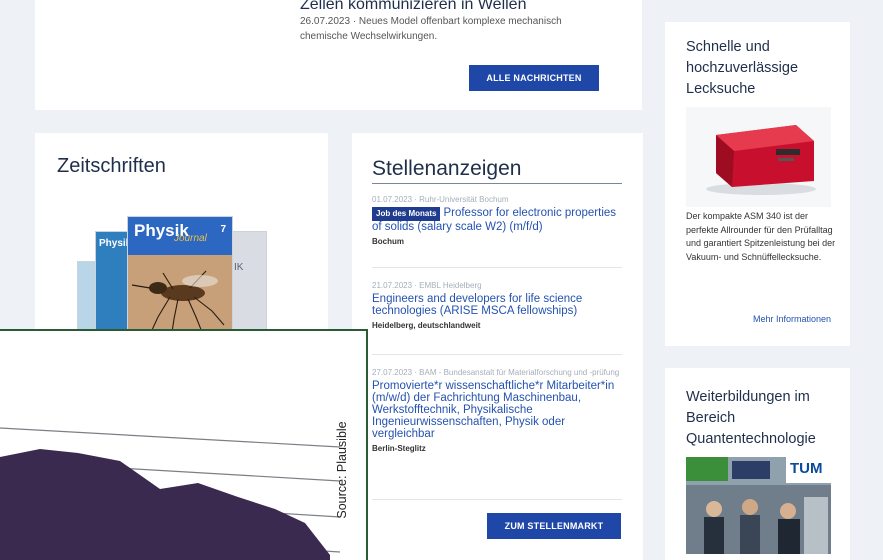 This screenshot has width=883, height=560. I want to click on chart-source-label: Source: Plausible, so click(342, 470).